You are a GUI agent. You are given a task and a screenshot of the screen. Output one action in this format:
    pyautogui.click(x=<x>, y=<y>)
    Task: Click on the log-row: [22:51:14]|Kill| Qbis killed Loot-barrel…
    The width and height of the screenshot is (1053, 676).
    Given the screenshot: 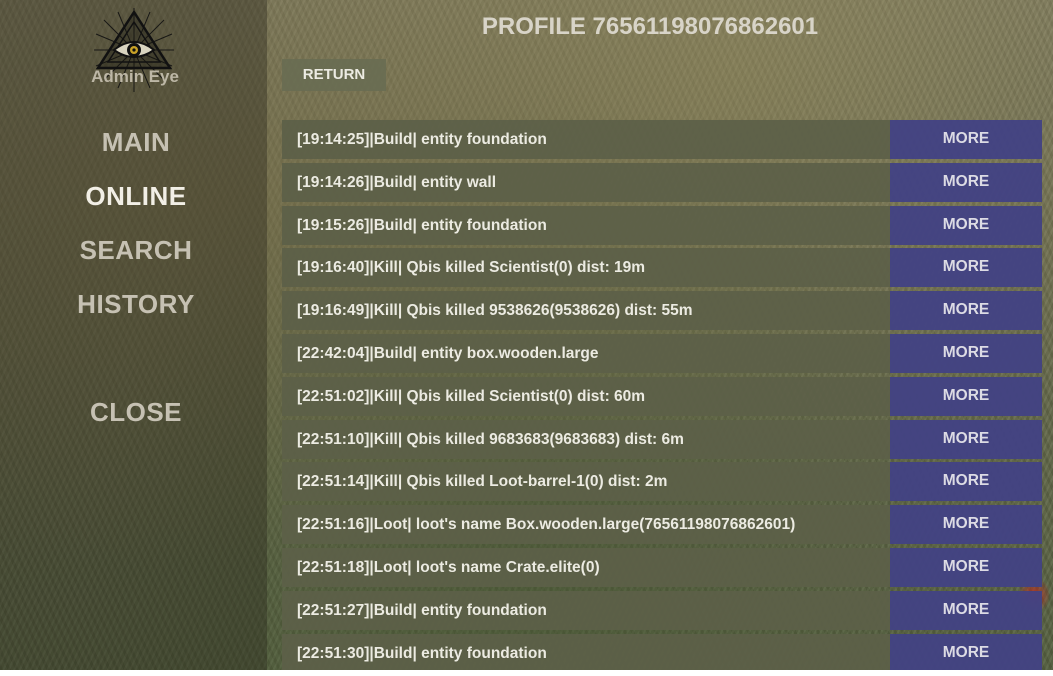 What is the action you would take?
    pyautogui.click(x=662, y=482)
    